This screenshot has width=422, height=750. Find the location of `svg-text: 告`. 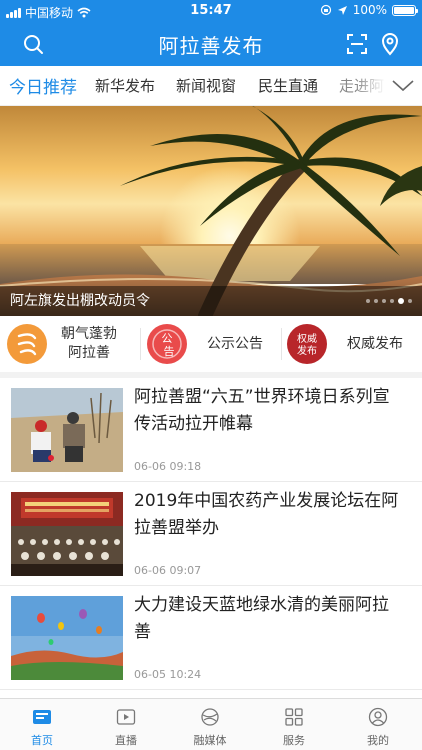

svg-text: 告 is located at coordinates (169, 351).